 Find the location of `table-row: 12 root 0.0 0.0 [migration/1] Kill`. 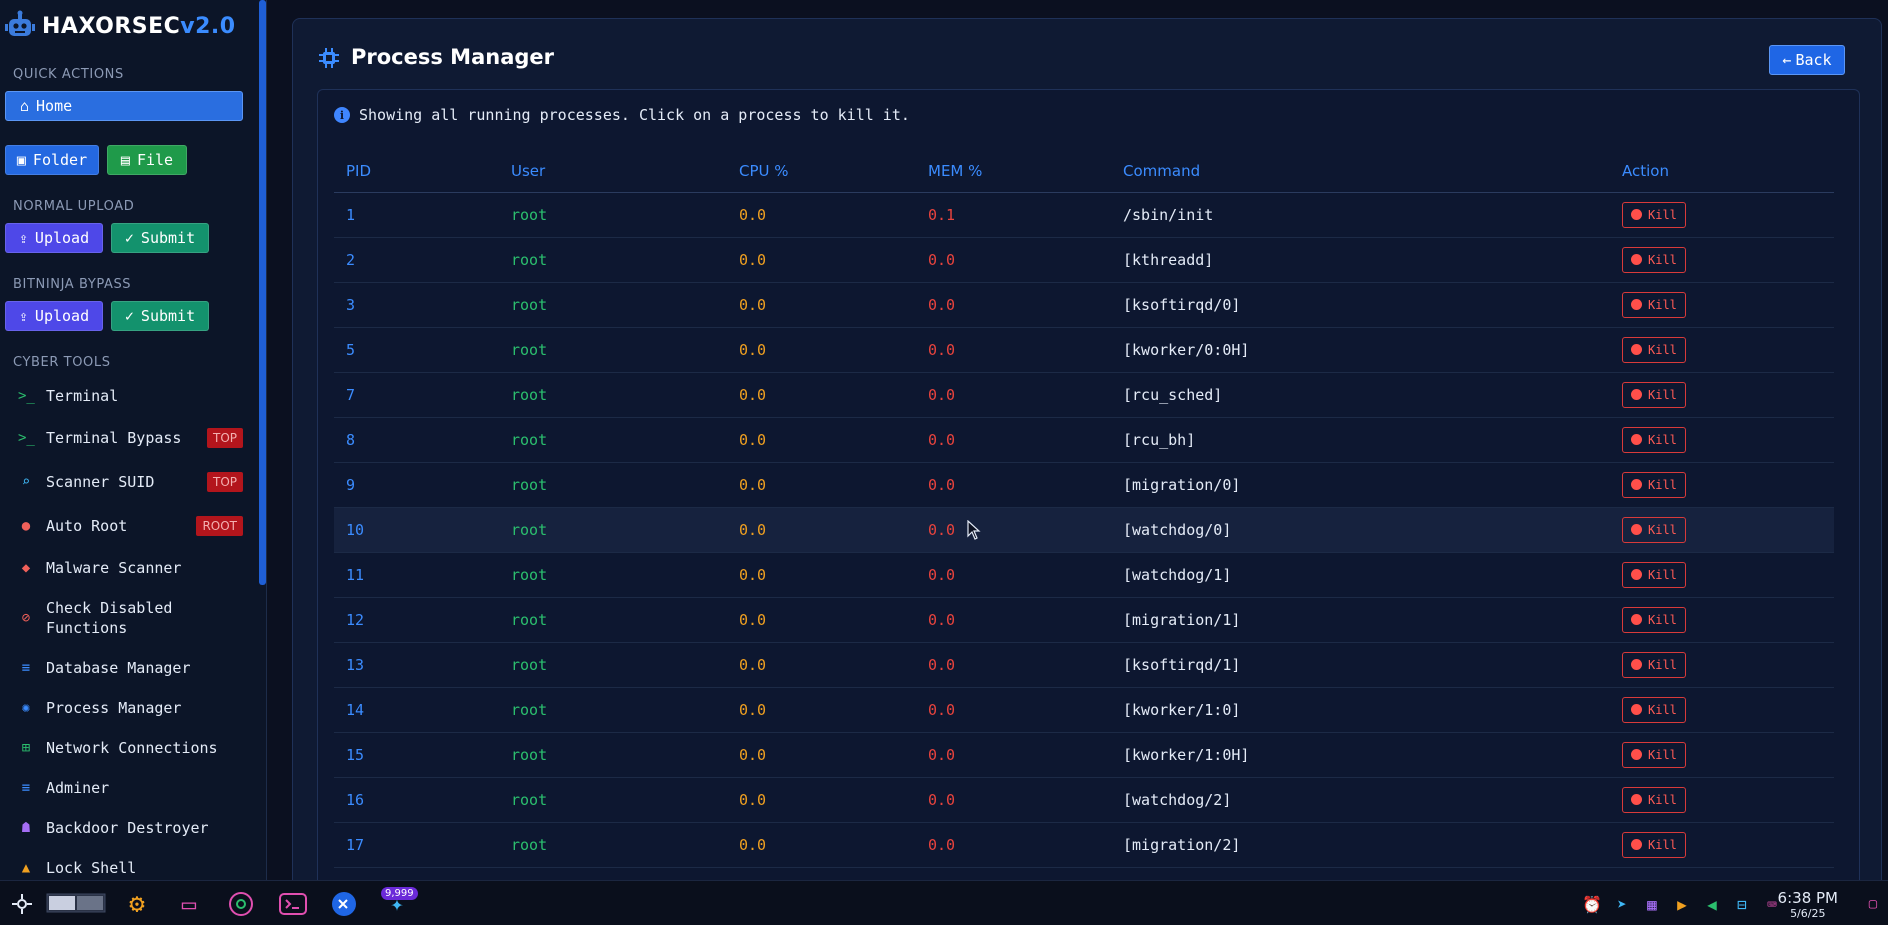

table-row: 12 root 0.0 0.0 [migration/1] Kill is located at coordinates (1084, 620).